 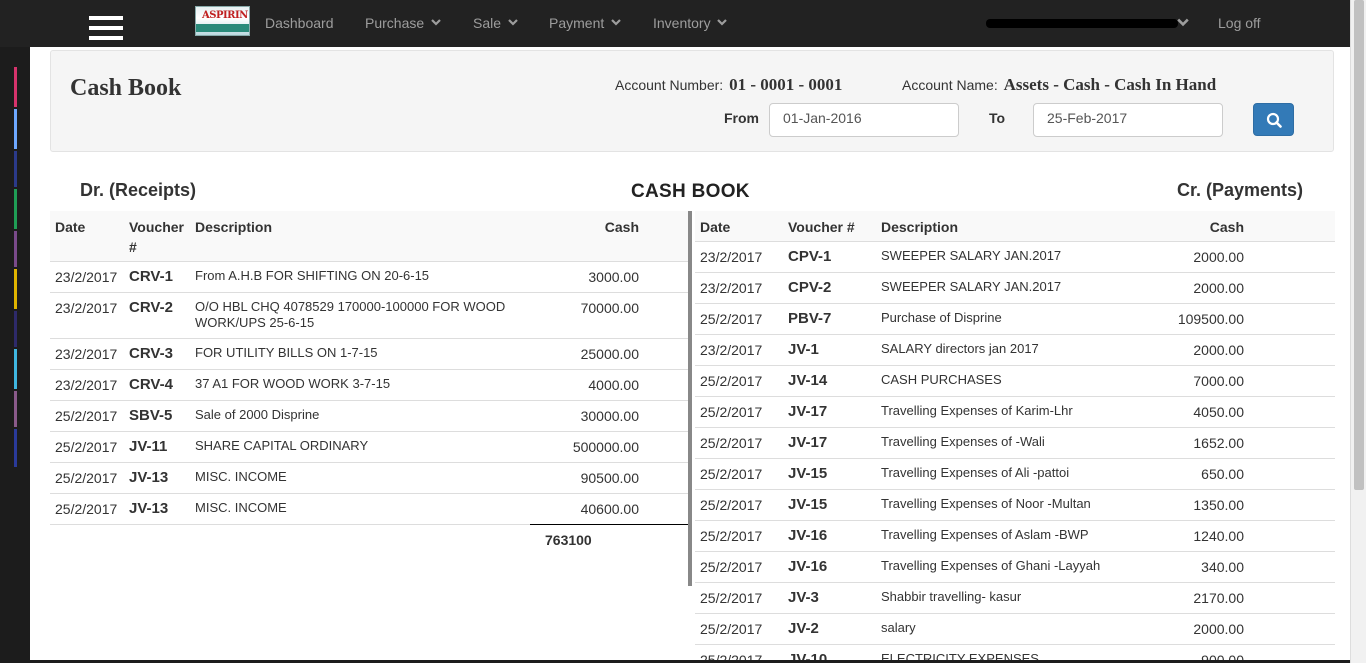 What do you see at coordinates (15, 355) in the screenshot?
I see `left-rail` at bounding box center [15, 355].